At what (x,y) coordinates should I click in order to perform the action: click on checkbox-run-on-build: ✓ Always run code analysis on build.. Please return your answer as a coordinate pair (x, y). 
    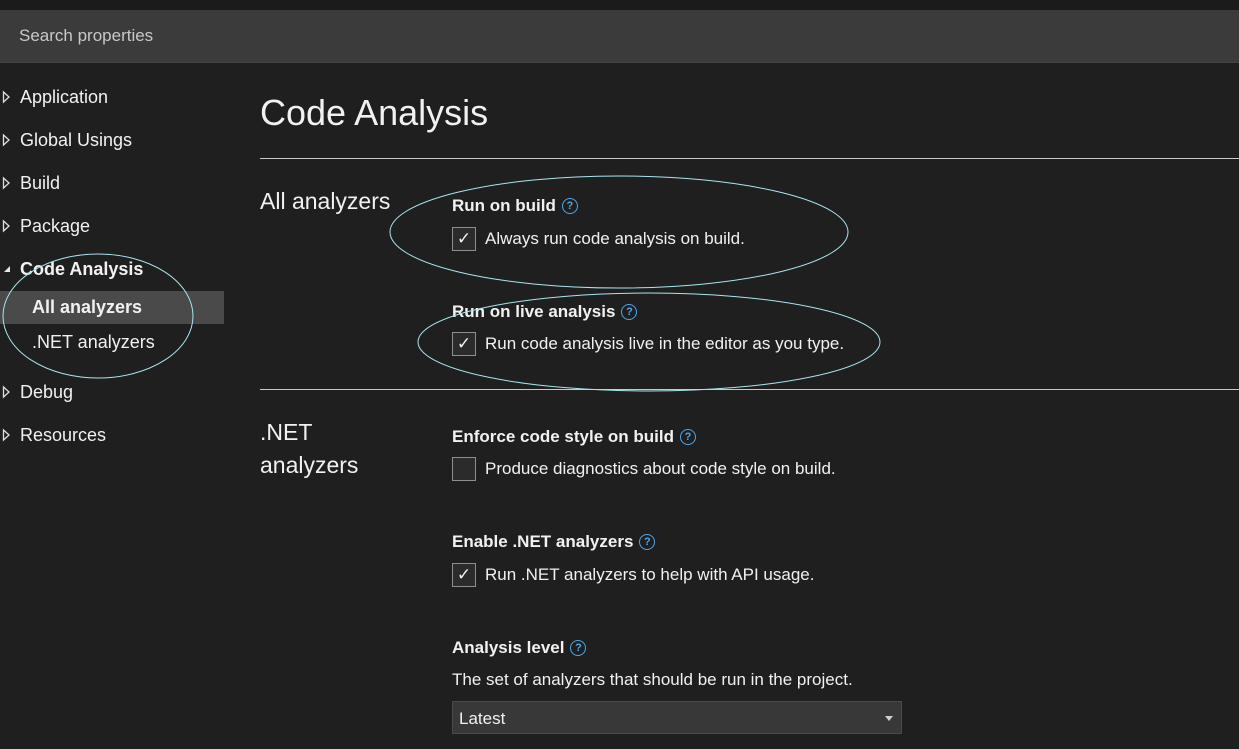
    Looking at the image, I should click on (598, 239).